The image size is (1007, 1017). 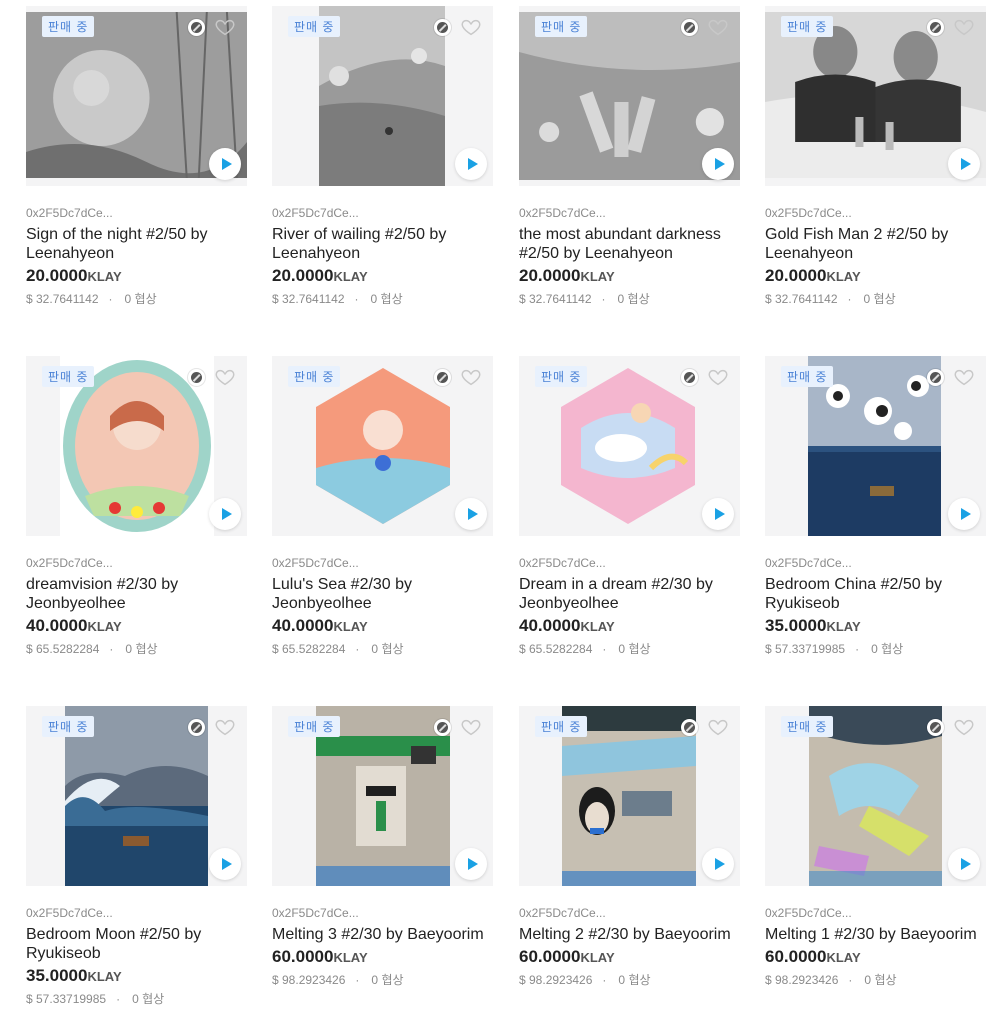 What do you see at coordinates (875, 276) in the screenshot?
I see `price: 20.0000KLAY` at bounding box center [875, 276].